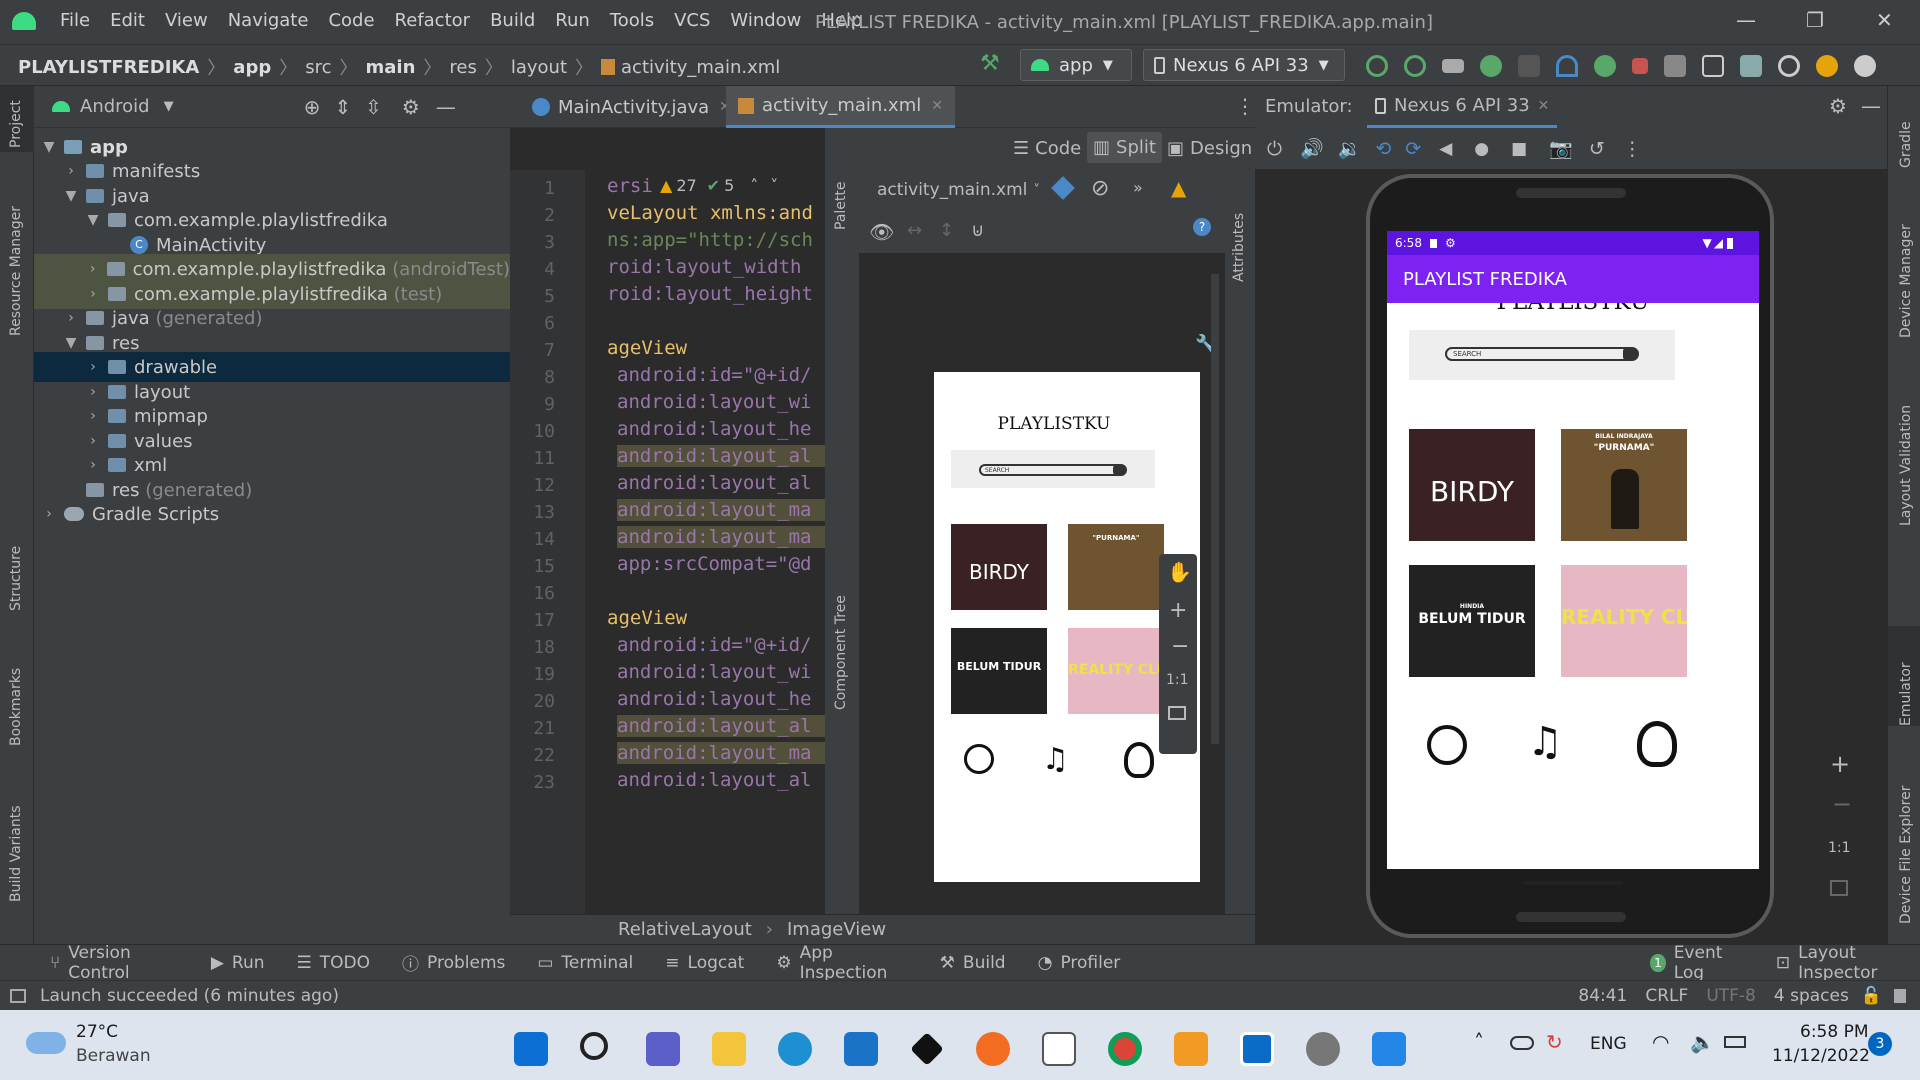  Describe the element at coordinates (433, 20) in the screenshot. I see `menu-refactor: Refactor` at that location.